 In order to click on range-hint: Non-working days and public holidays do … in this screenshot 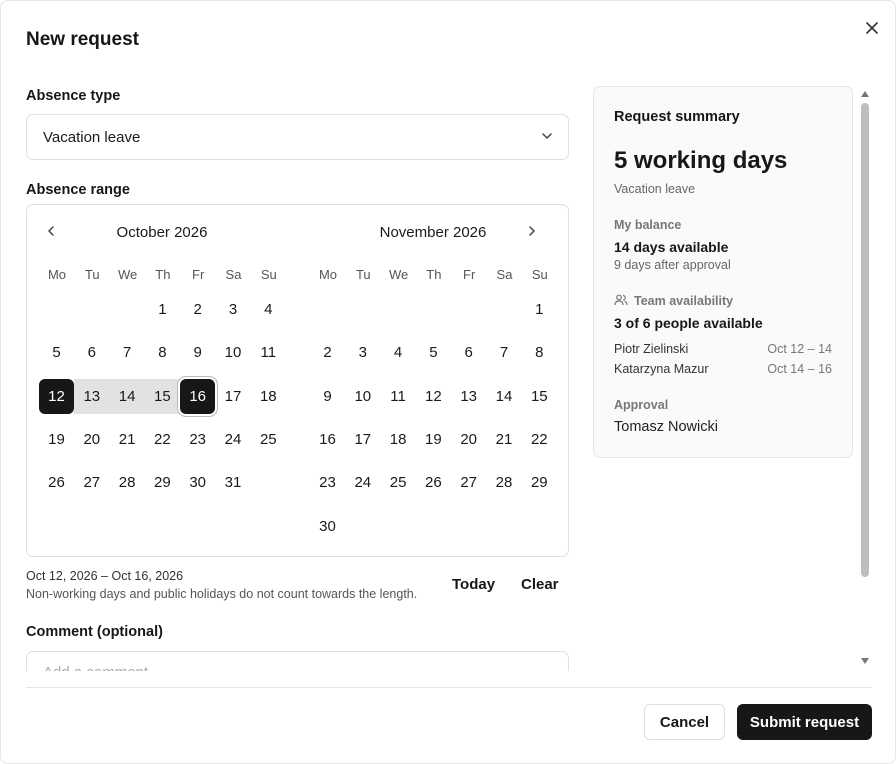, I will do `click(222, 594)`.